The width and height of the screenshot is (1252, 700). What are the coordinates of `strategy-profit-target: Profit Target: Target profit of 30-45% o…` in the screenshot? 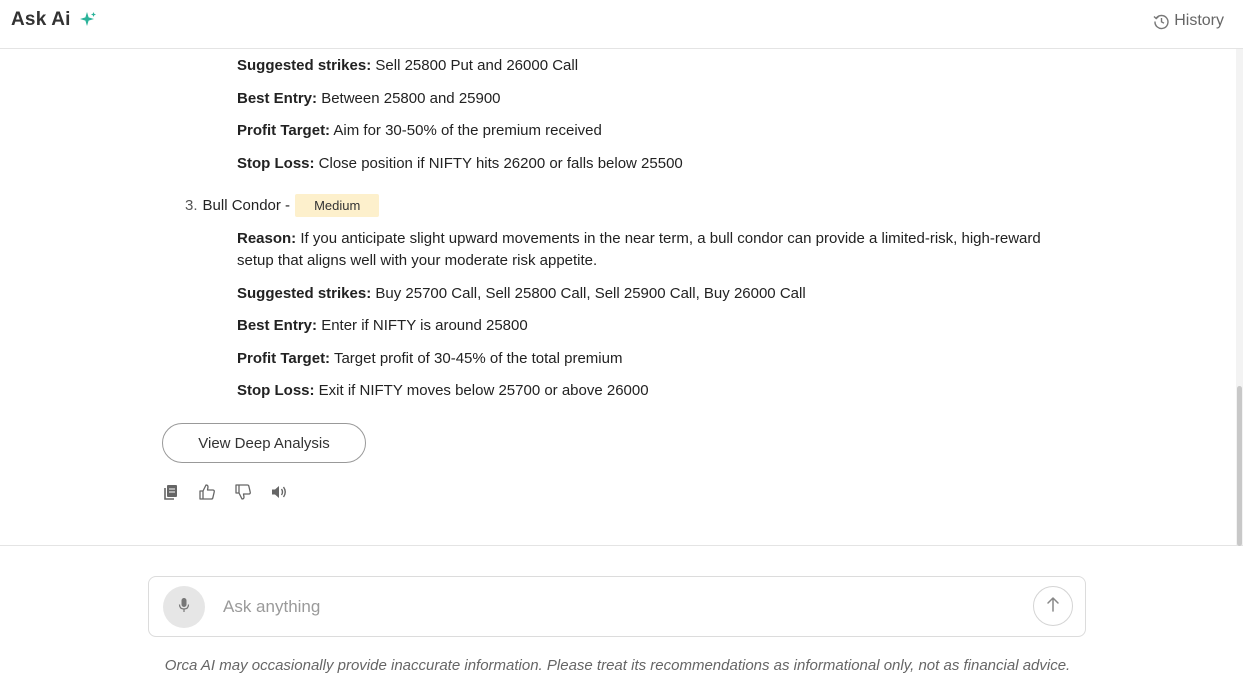 It's located at (647, 359).